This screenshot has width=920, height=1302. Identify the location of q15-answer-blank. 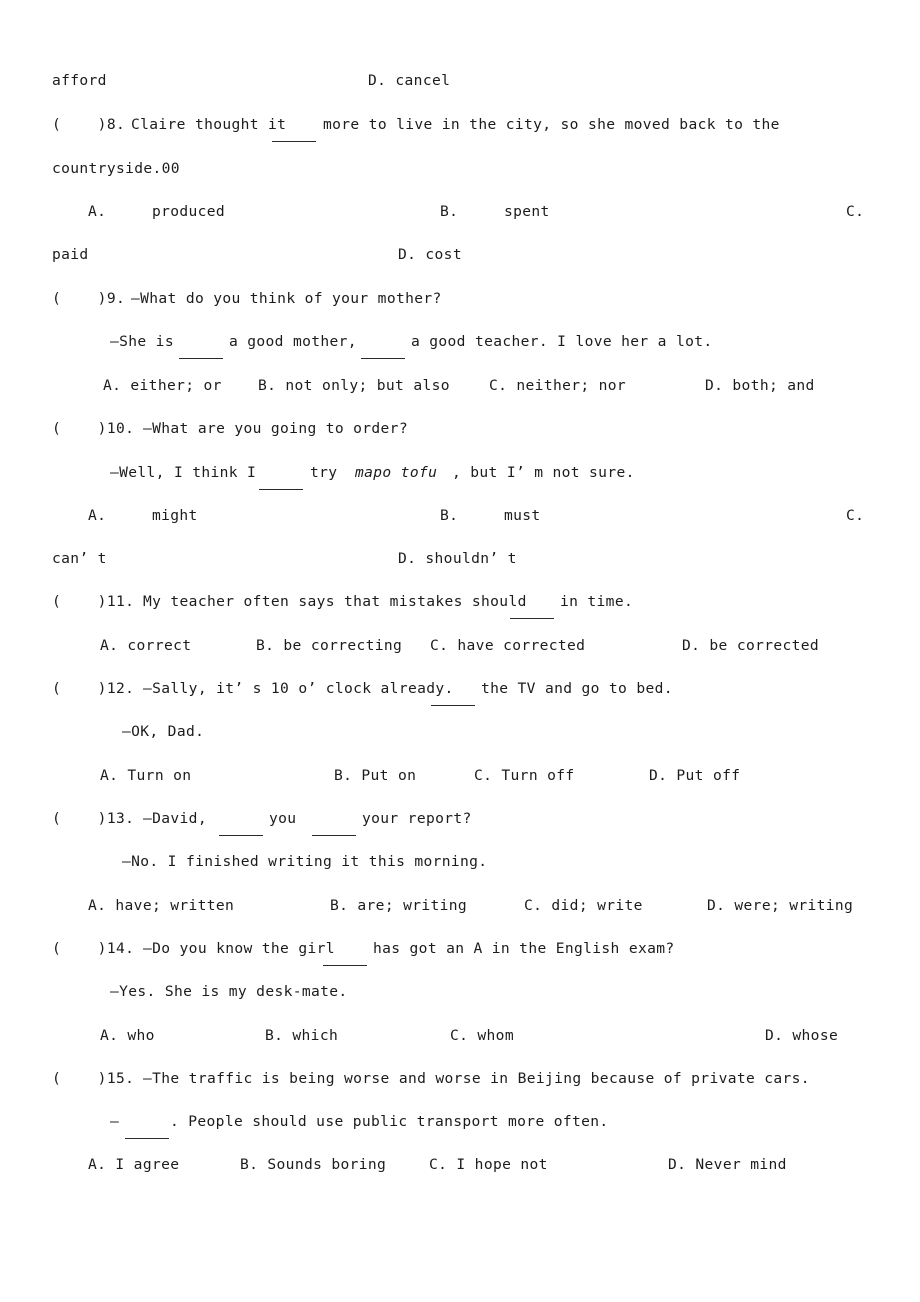
(147, 1132).